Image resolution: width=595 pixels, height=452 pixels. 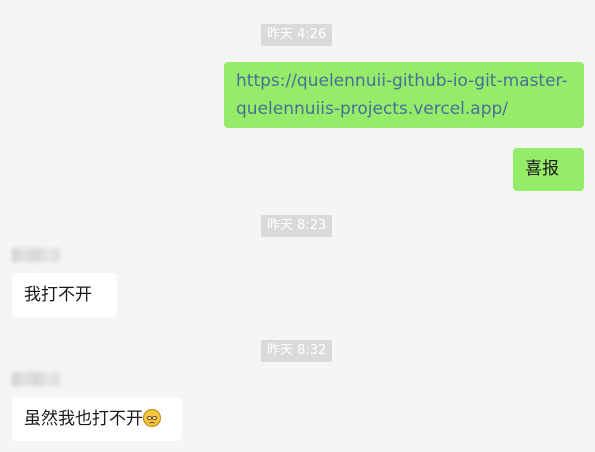 What do you see at coordinates (542, 169) in the screenshot?
I see `message-text: 喜报` at bounding box center [542, 169].